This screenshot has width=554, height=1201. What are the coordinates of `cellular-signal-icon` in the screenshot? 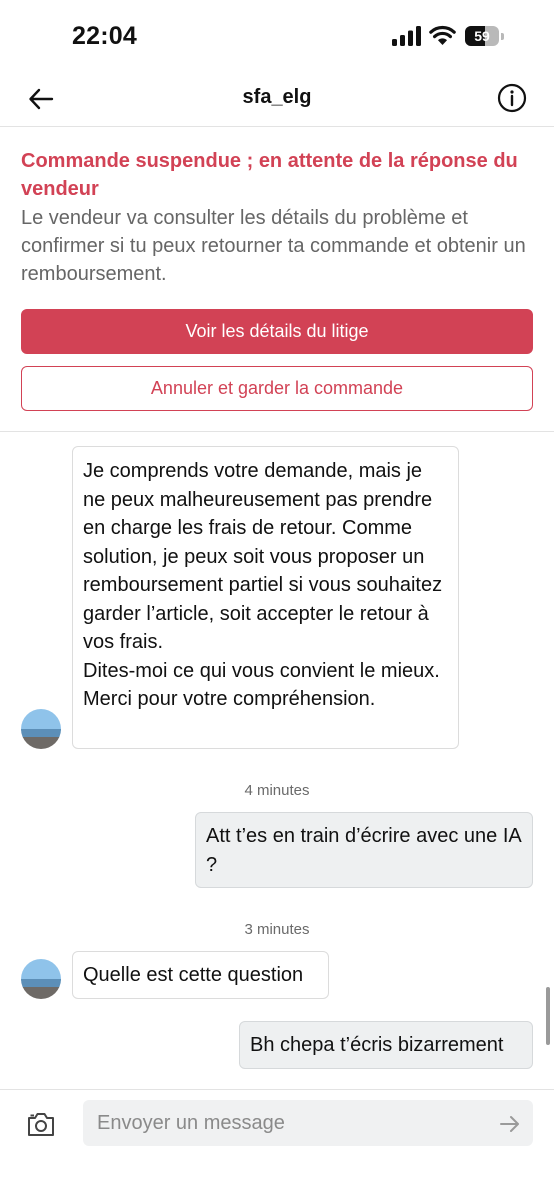 It's located at (406, 36).